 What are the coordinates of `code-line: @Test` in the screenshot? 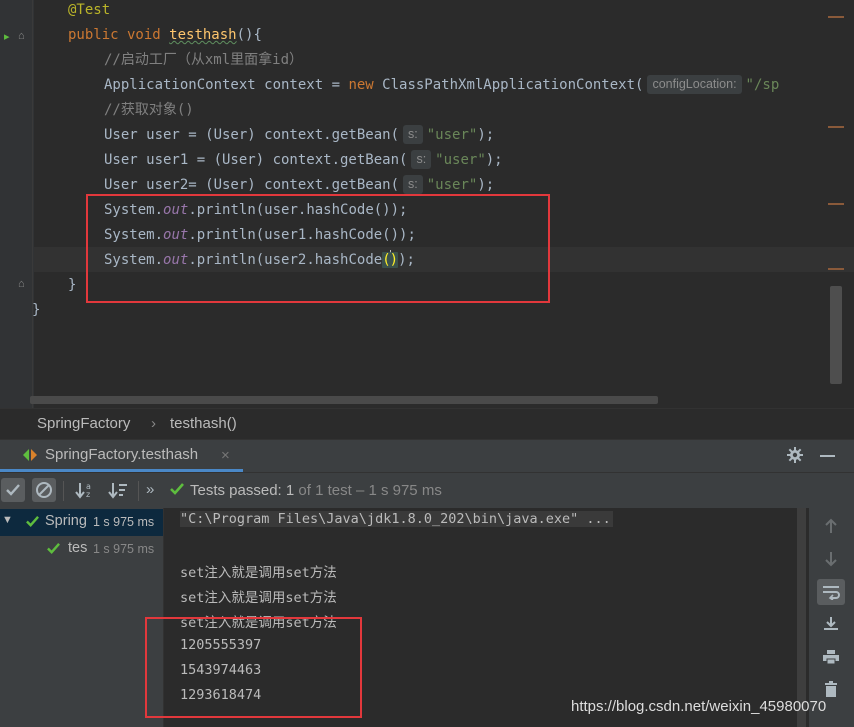 It's located at (89, 10).